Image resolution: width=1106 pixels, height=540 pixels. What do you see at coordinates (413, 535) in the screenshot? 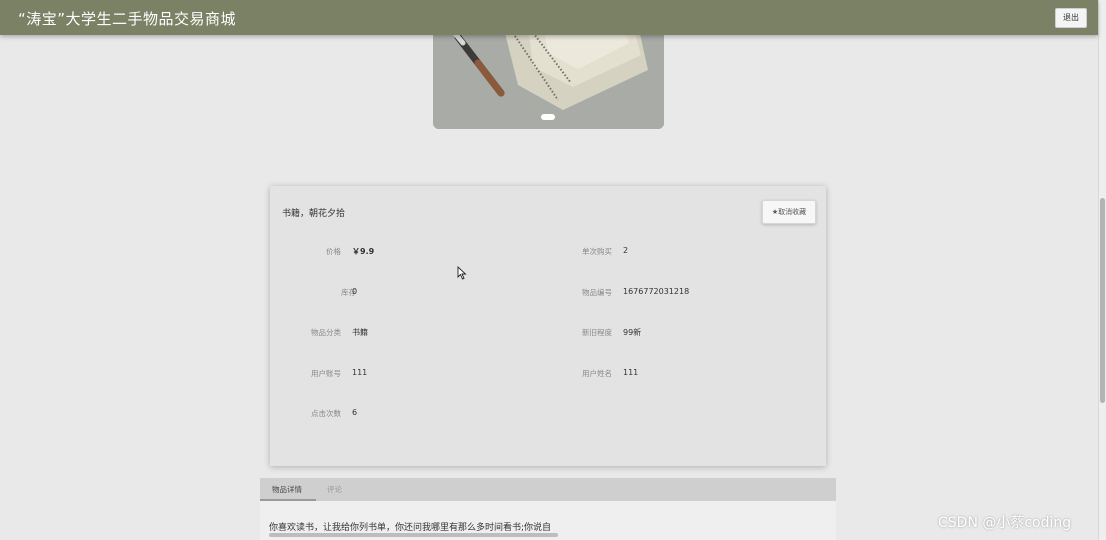
I see `horizontal-scrollbar` at bounding box center [413, 535].